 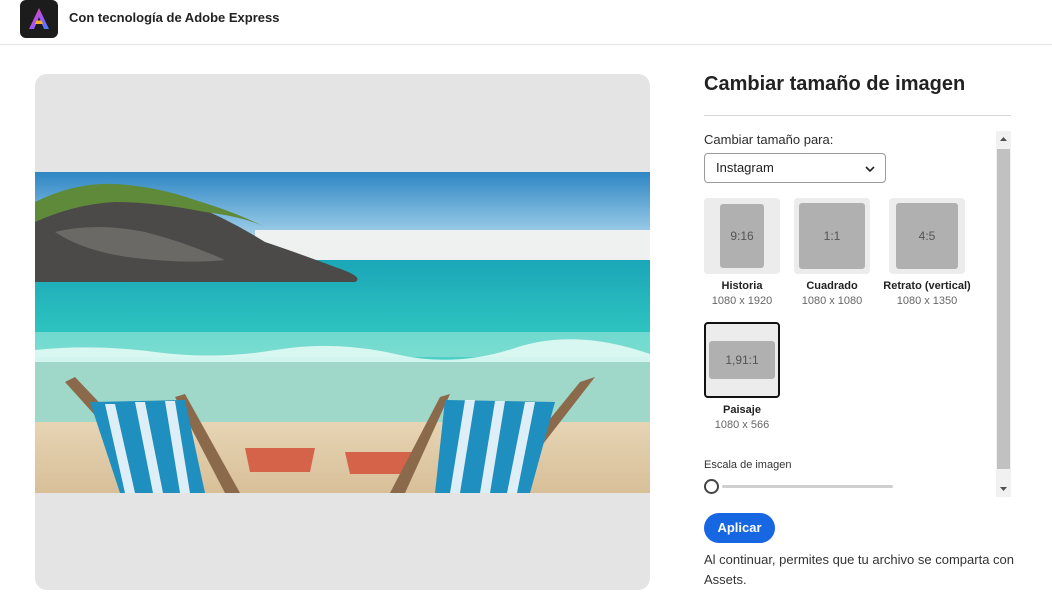 What do you see at coordinates (526, 22) in the screenshot?
I see `top-bar: Con tecnología de Adobe Express` at bounding box center [526, 22].